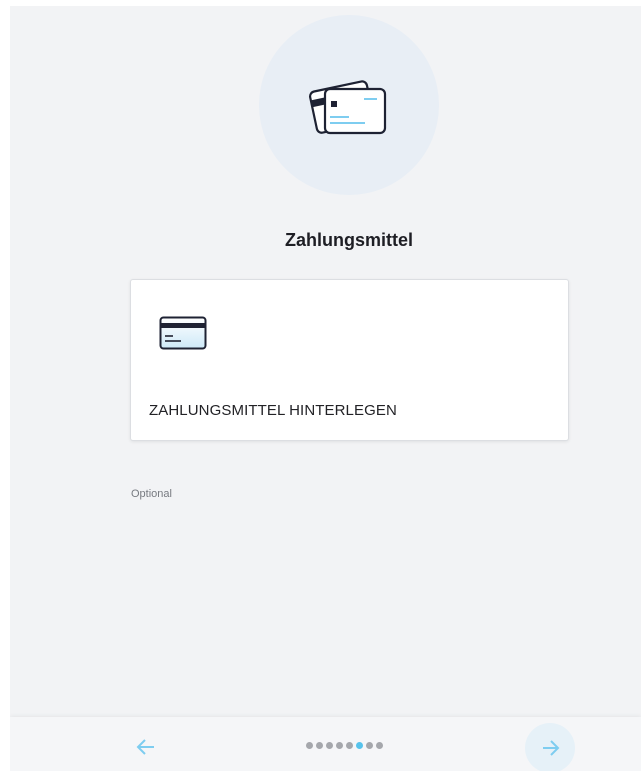  Describe the element at coordinates (349, 360) in the screenshot. I see `add-payment-method-card: ZAHLUNGSMITTEL HINTERLEGEN` at that location.